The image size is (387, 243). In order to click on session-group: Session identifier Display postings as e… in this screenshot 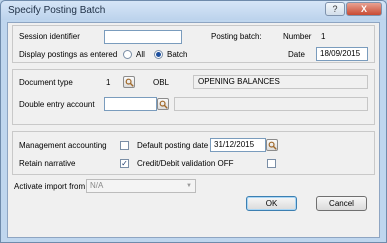, I will do `click(193, 44)`.